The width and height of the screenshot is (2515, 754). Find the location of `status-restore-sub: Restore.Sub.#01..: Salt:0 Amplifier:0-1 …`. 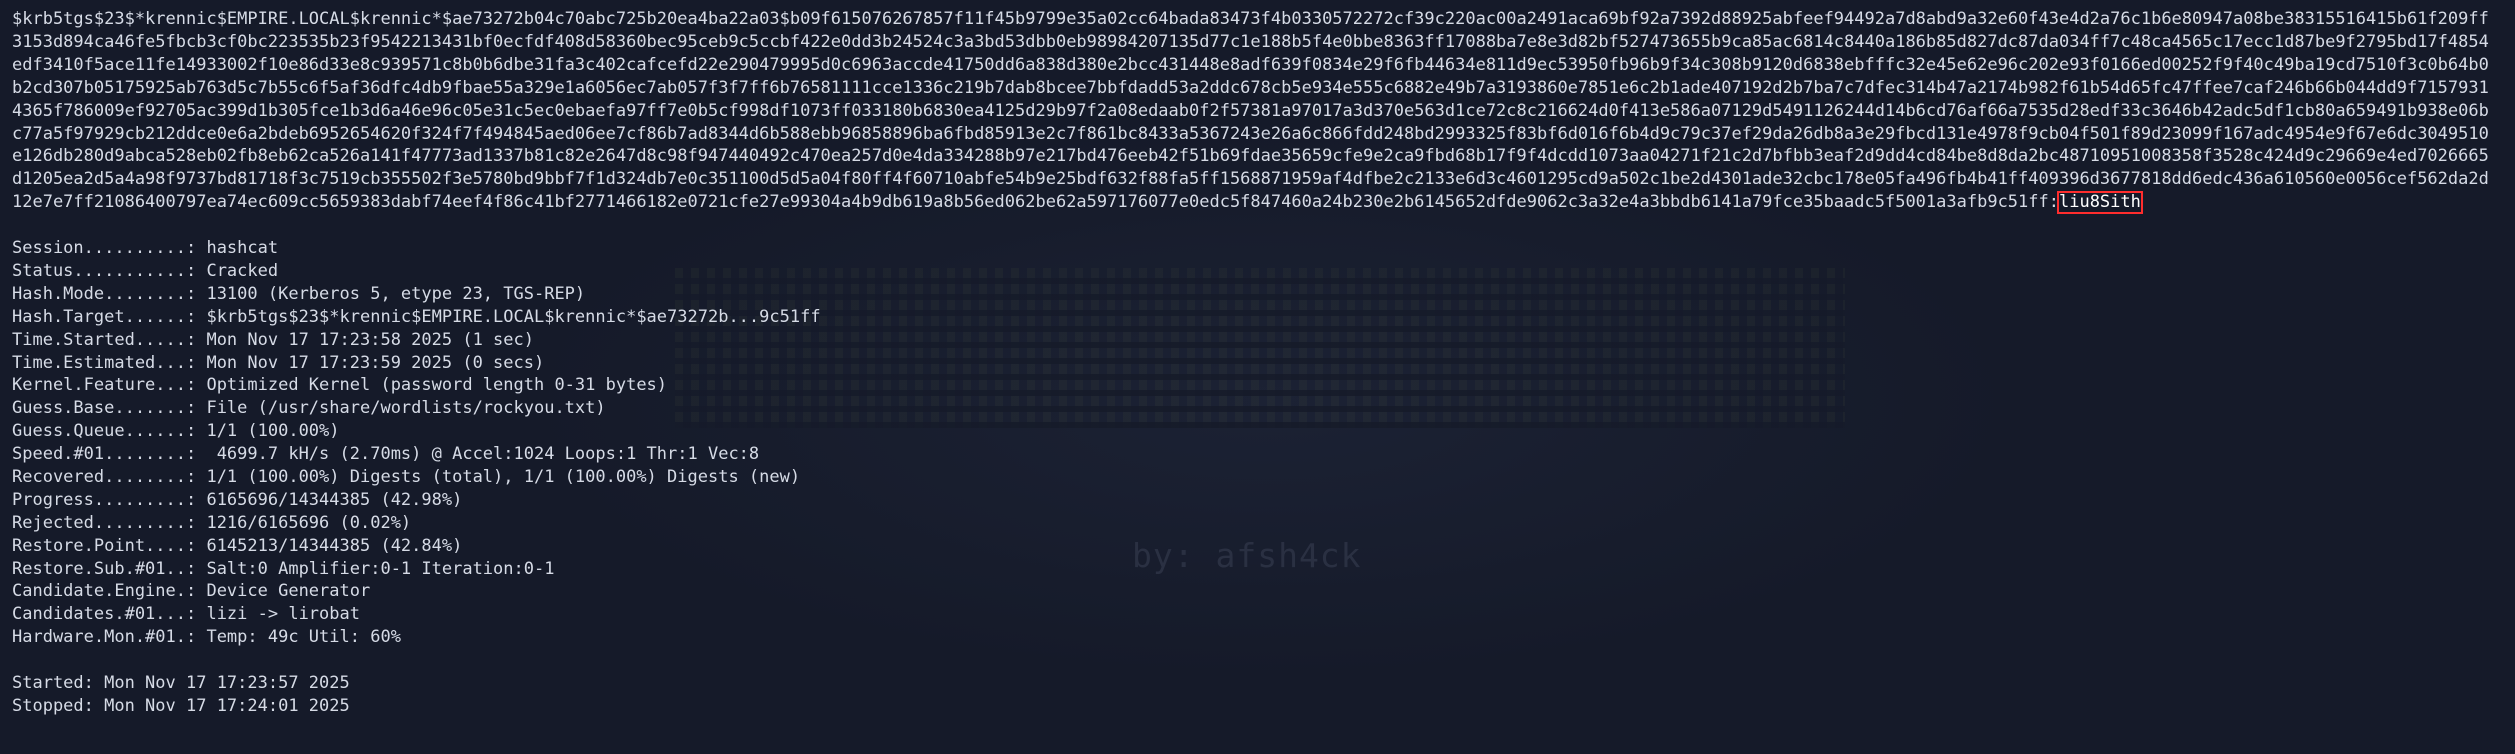

status-restore-sub: Restore.Sub.#01..: Salt:0 Amplifier:0-1 … is located at coordinates (283, 568).